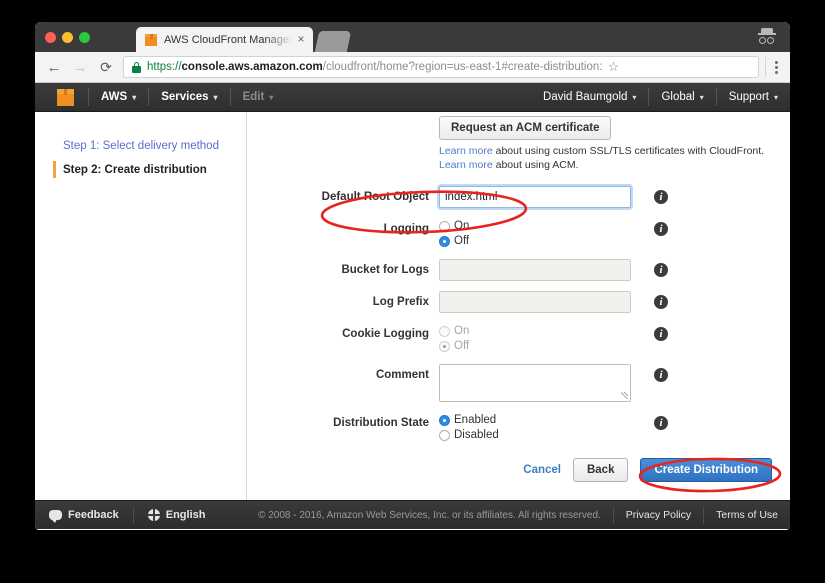 The width and height of the screenshot is (825, 583). I want to click on browser-tab-inactive, so click(333, 41).